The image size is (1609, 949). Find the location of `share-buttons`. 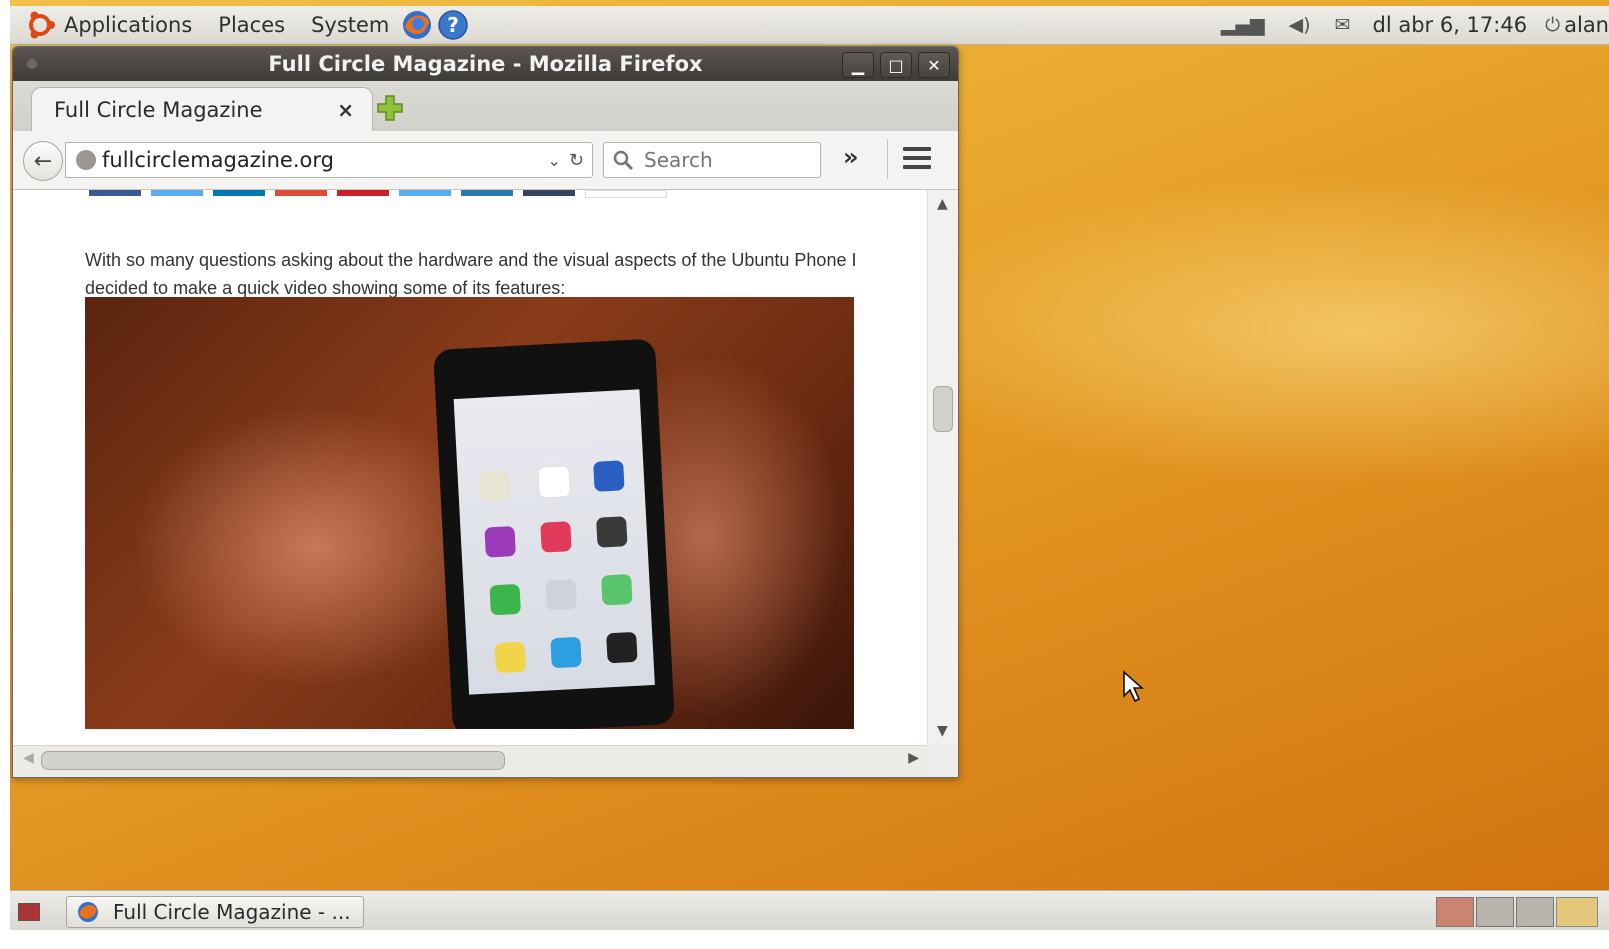

share-buttons is located at coordinates (383, 194).